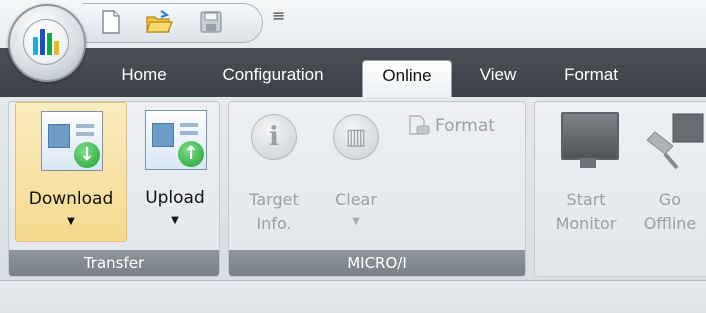 This screenshot has height=313, width=706. What do you see at coordinates (586, 223) in the screenshot?
I see `start-monitor-label-2: Monitor` at bounding box center [586, 223].